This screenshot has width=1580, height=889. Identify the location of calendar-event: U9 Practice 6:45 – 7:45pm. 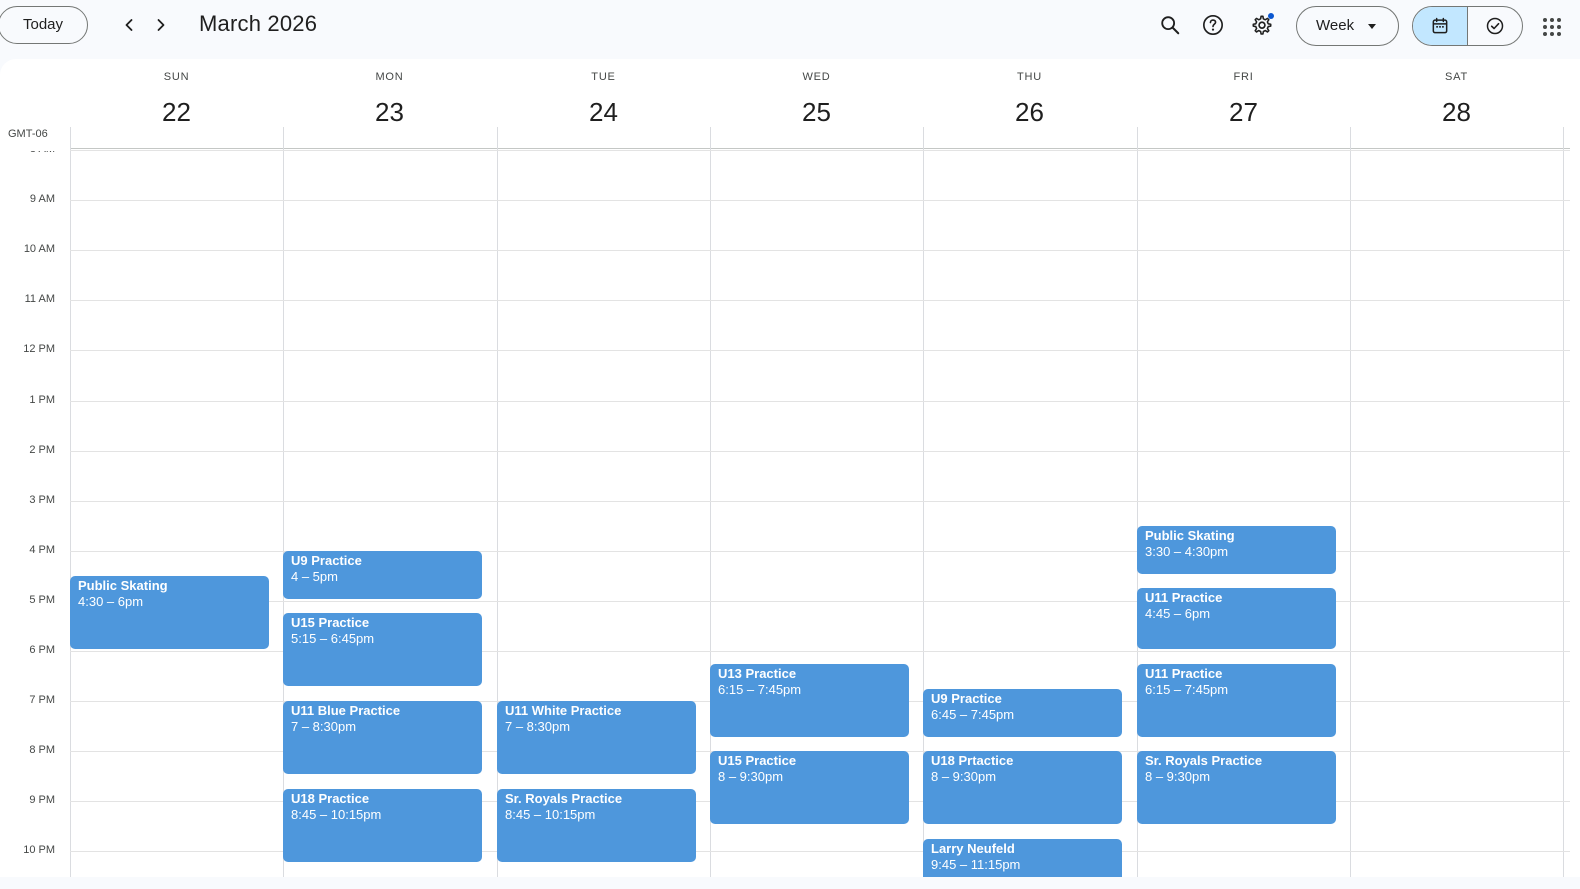
(1022, 713).